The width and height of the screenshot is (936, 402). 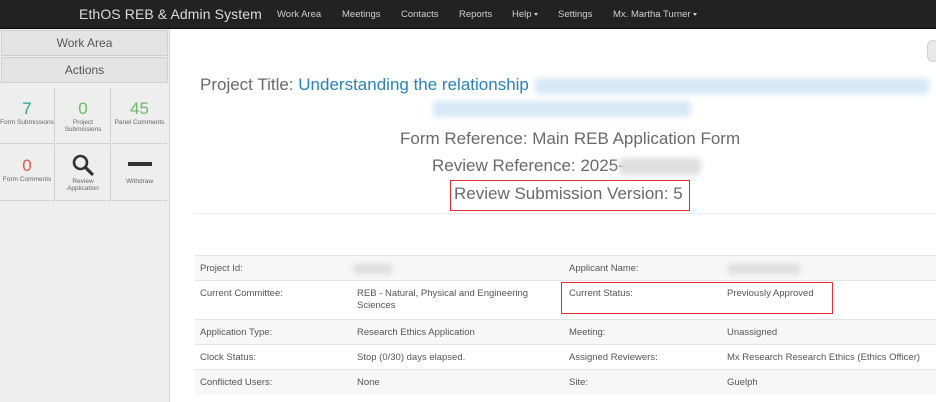 What do you see at coordinates (697, 298) in the screenshot?
I see `status-highlight-box` at bounding box center [697, 298].